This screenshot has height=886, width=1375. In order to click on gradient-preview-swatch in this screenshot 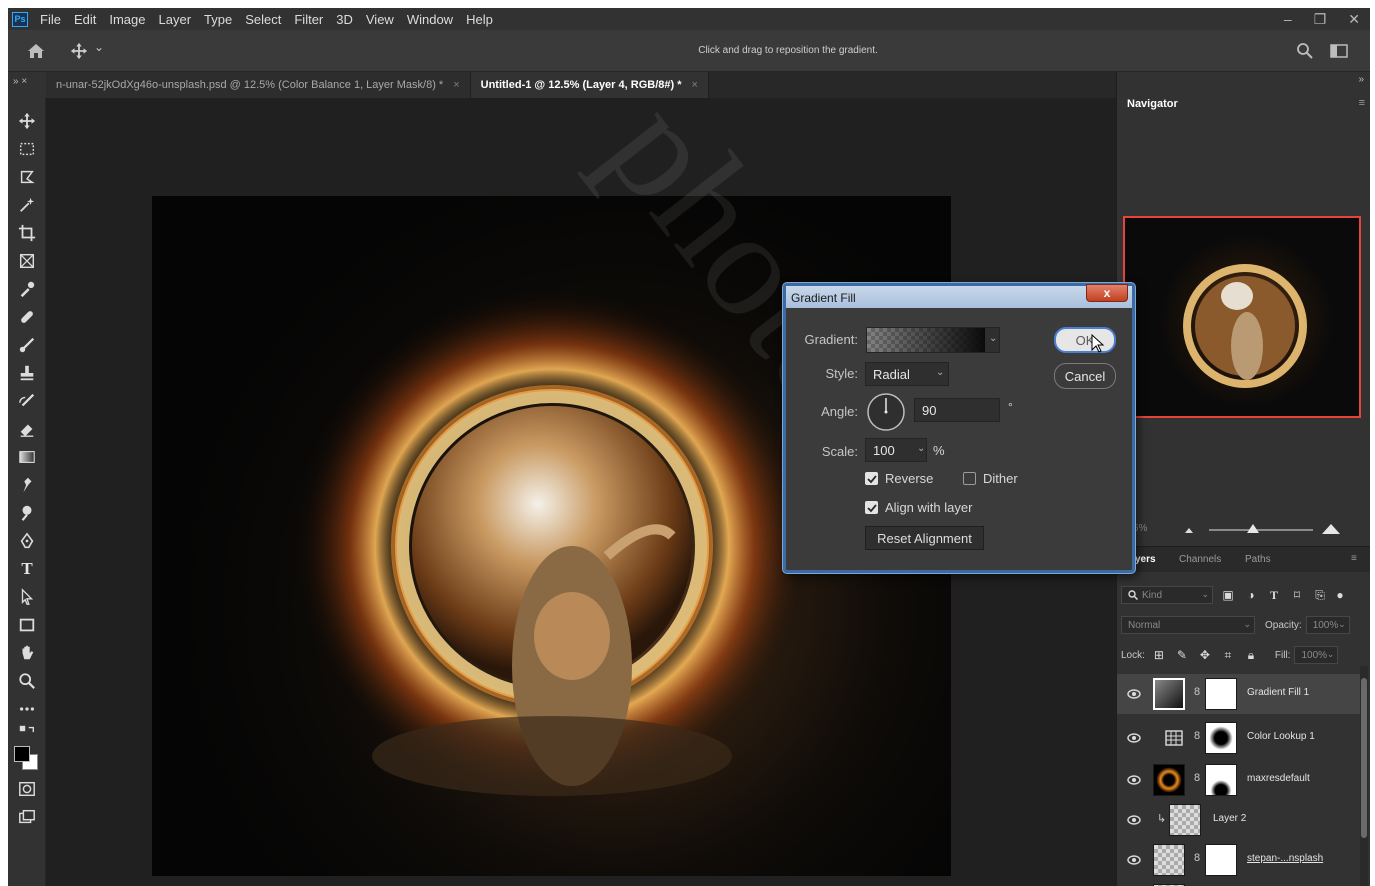, I will do `click(926, 340)`.